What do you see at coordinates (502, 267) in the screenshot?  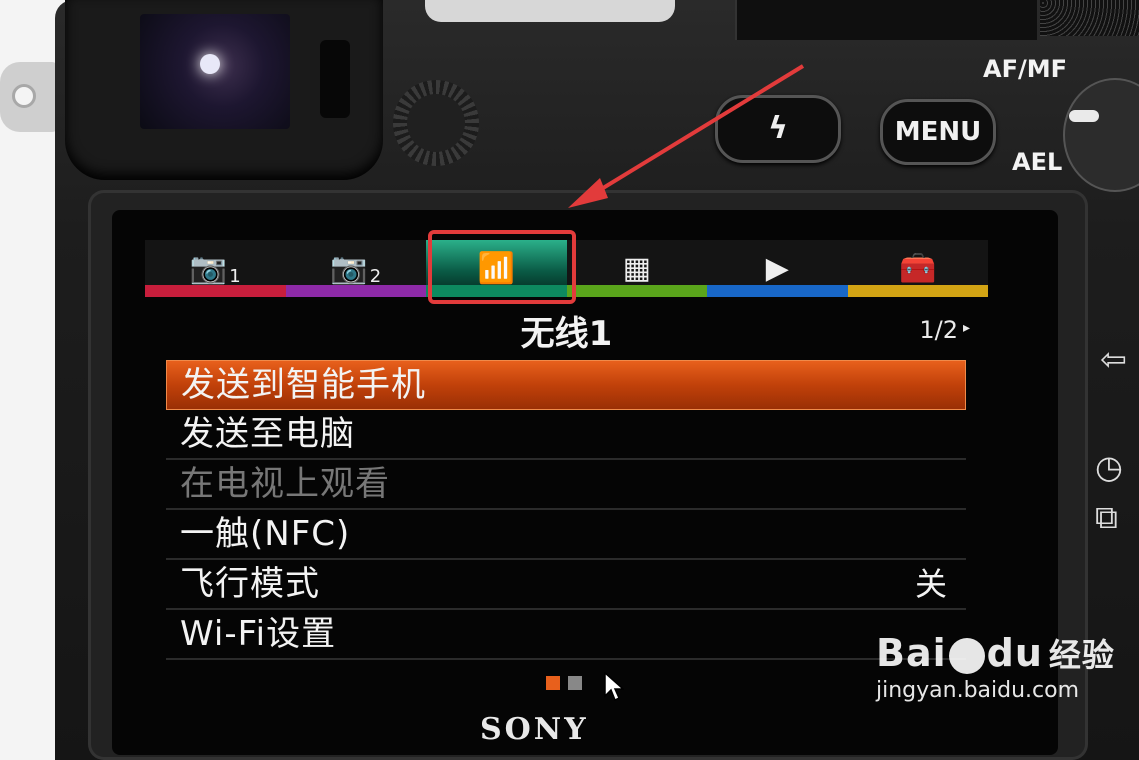 I see `tab-highlight-frame` at bounding box center [502, 267].